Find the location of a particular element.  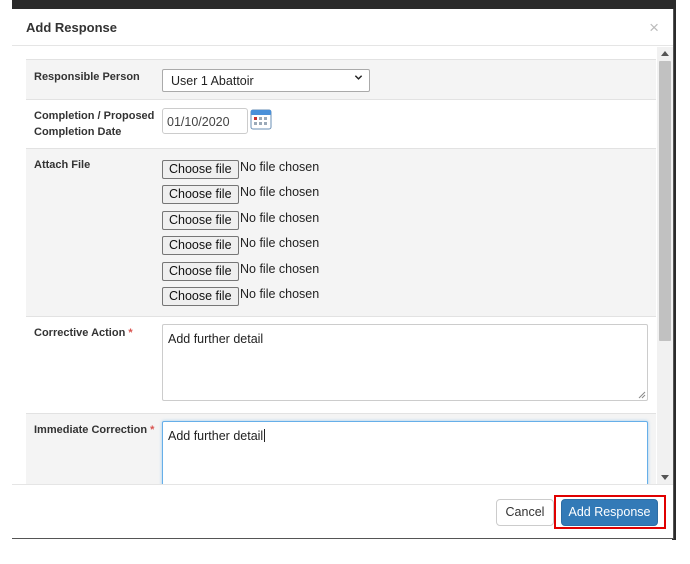

completion-date-value: 01/10/2020 is located at coordinates (198, 122).